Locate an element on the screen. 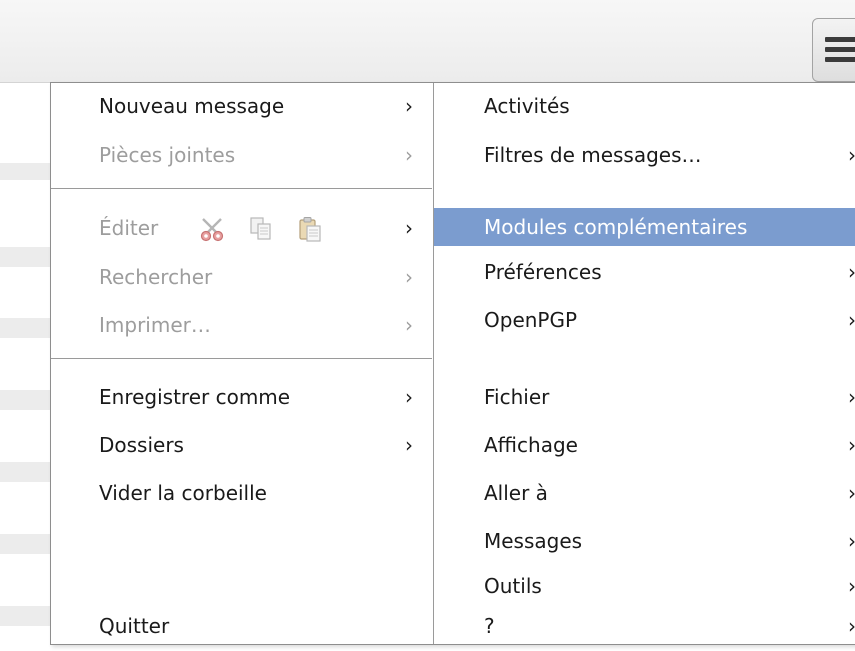  paste-icon is located at coordinates (310, 234).